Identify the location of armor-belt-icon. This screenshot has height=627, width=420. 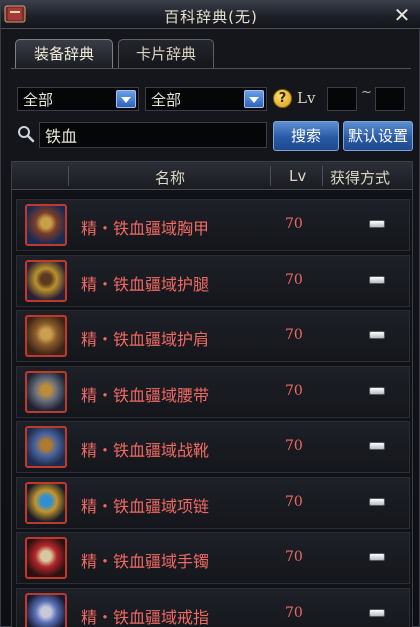
(46, 391).